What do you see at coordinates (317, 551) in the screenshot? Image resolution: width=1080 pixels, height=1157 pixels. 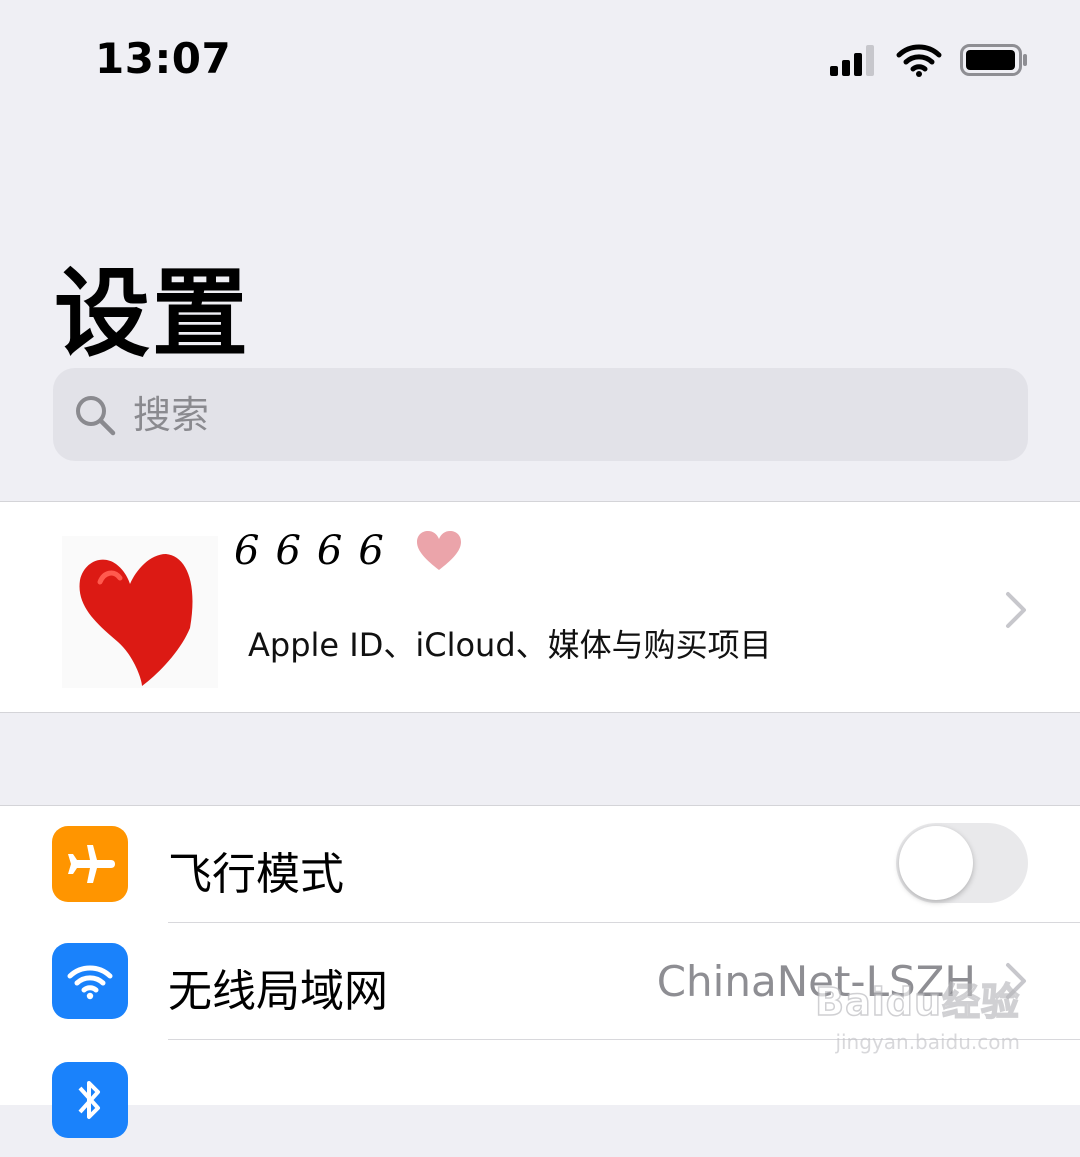 I see `profile-name-text: 6666` at bounding box center [317, 551].